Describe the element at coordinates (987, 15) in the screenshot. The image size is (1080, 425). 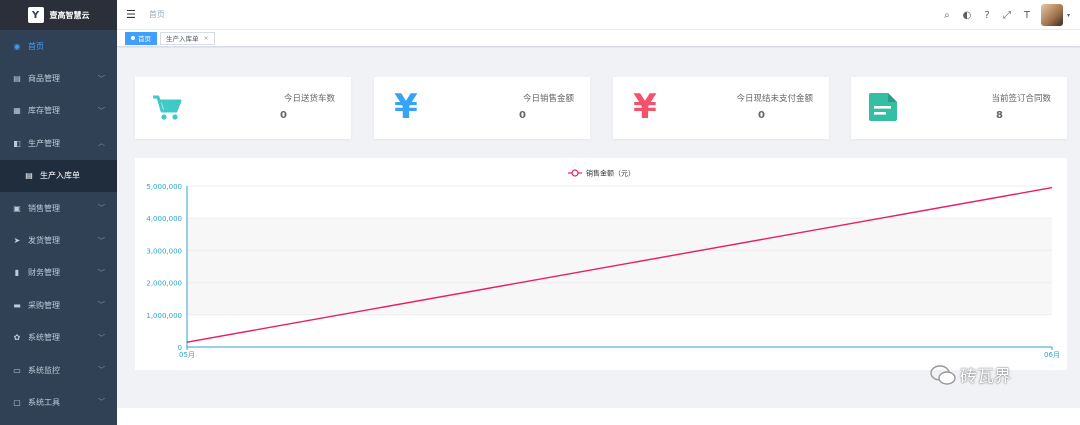
I see `help-icon: ?` at that location.